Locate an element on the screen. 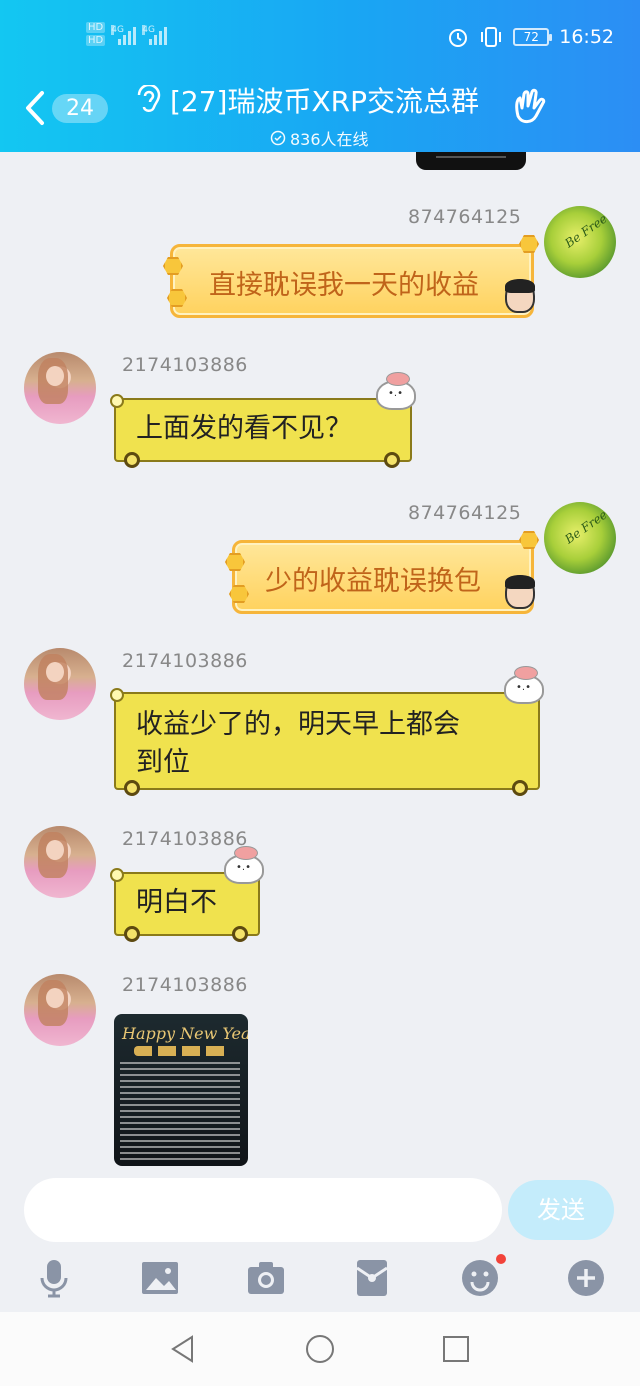 This screenshot has height=1386, width=640. title-block: [27]瑞波币XRP交流总群 836人在线 is located at coordinates (321, 115).